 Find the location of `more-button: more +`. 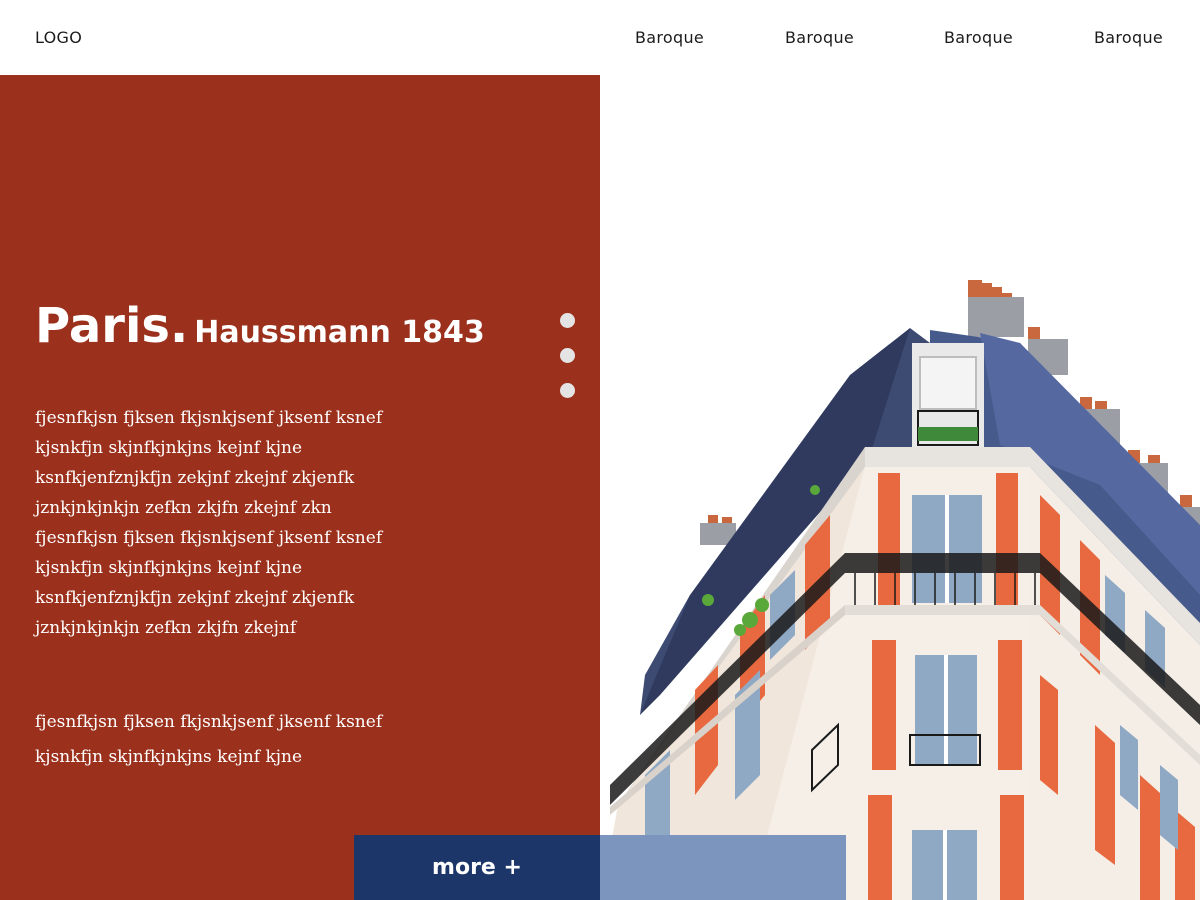

more-button: more + is located at coordinates (477, 867).